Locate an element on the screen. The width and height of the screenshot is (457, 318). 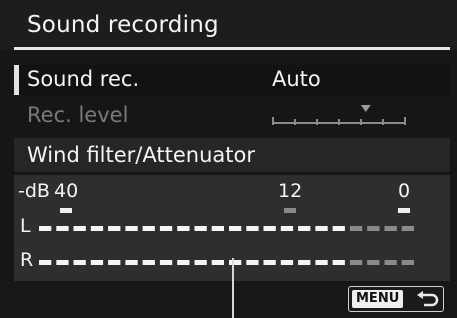
title-underline is located at coordinates (232, 48).